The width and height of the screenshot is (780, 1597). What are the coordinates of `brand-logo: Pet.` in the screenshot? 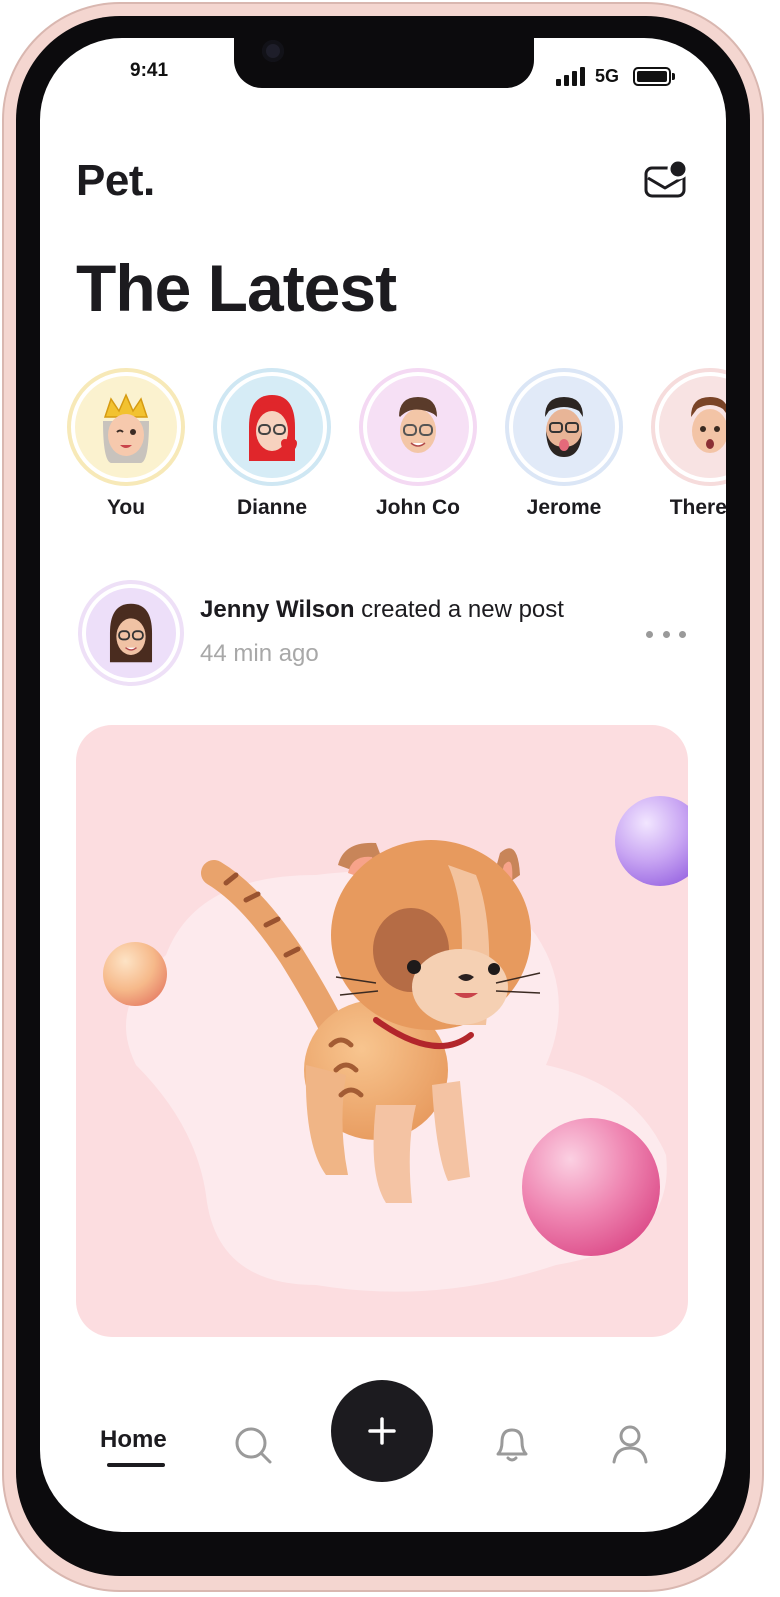 It's located at (115, 180).